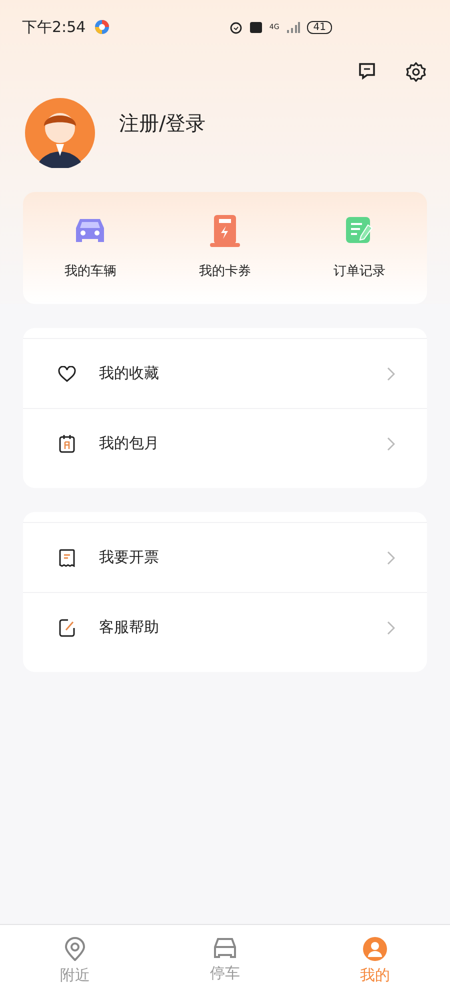 This screenshot has height=1000, width=450. What do you see at coordinates (129, 557) in the screenshot?
I see `menu-label: 我要开票` at bounding box center [129, 557].